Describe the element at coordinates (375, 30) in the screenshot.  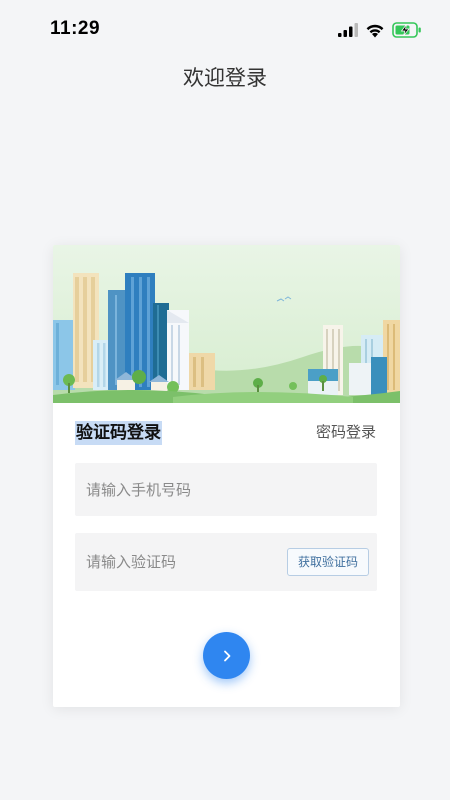
I see `wifi-icon` at that location.